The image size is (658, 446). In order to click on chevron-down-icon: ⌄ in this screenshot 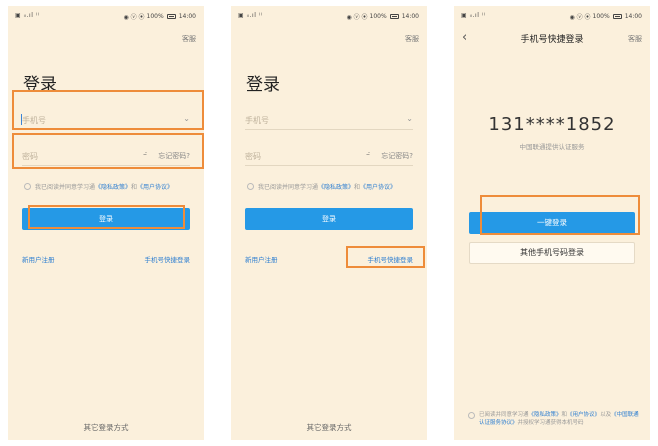, I will do `click(409, 118)`.